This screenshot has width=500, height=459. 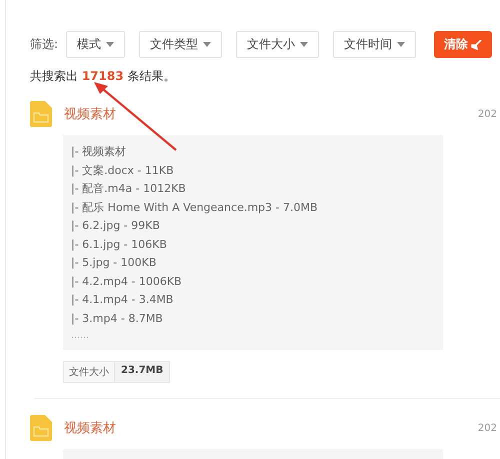 I want to click on filter-dropdown: 文件时间, so click(x=374, y=44).